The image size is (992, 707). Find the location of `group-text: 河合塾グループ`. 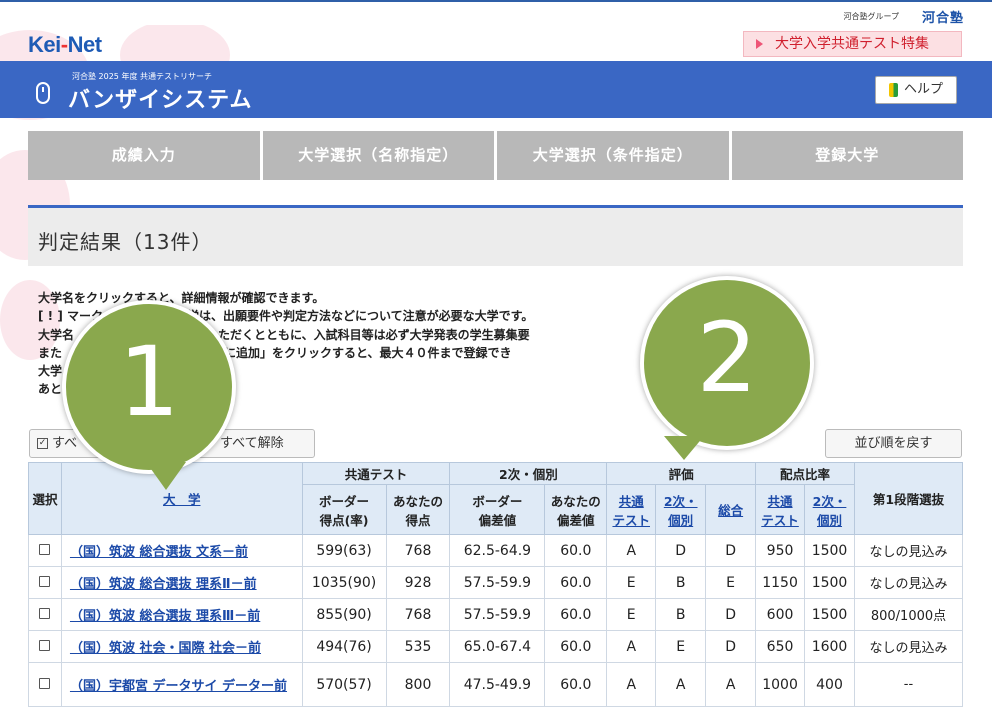

group-text: 河合塾グループ is located at coordinates (871, 16).